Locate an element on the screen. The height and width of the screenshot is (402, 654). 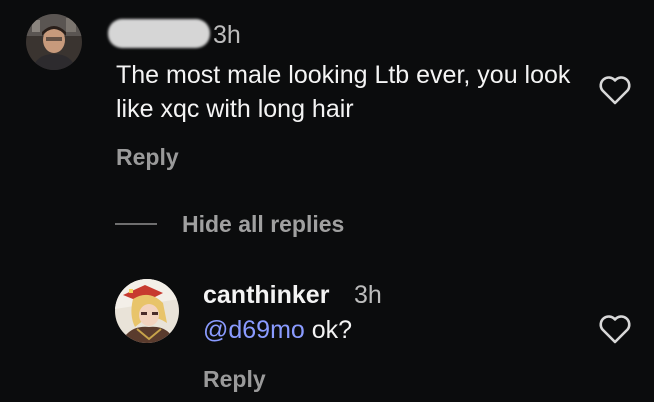
redacted-username is located at coordinates (159, 33).